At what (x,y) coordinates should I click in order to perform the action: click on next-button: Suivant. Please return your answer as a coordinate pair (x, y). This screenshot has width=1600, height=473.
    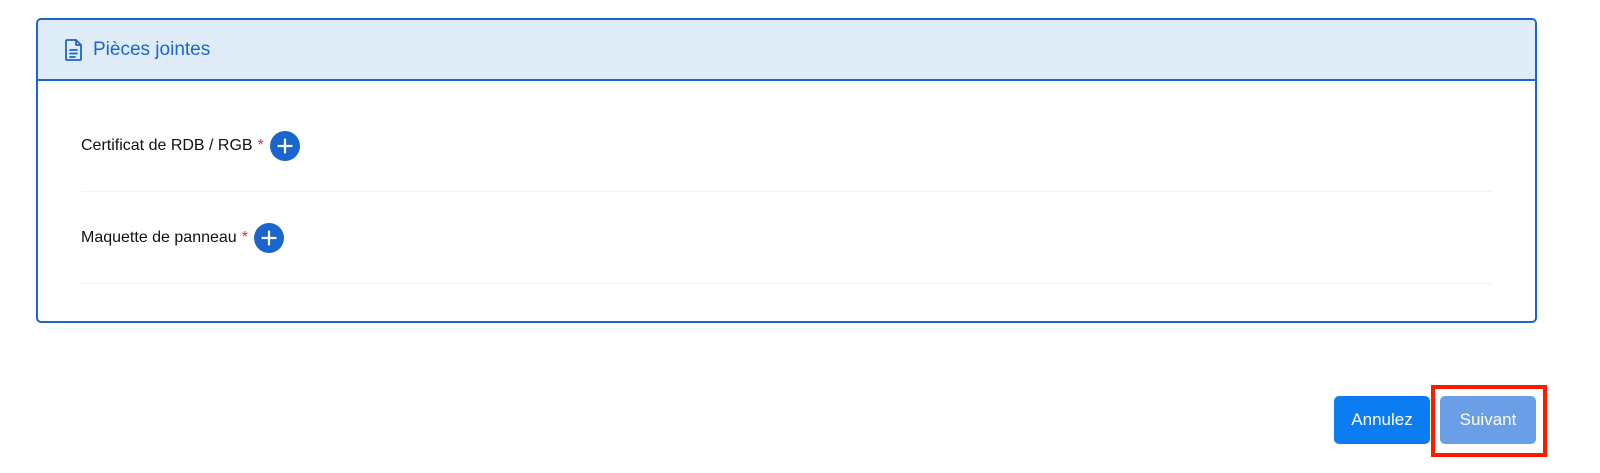
    Looking at the image, I should click on (1488, 420).